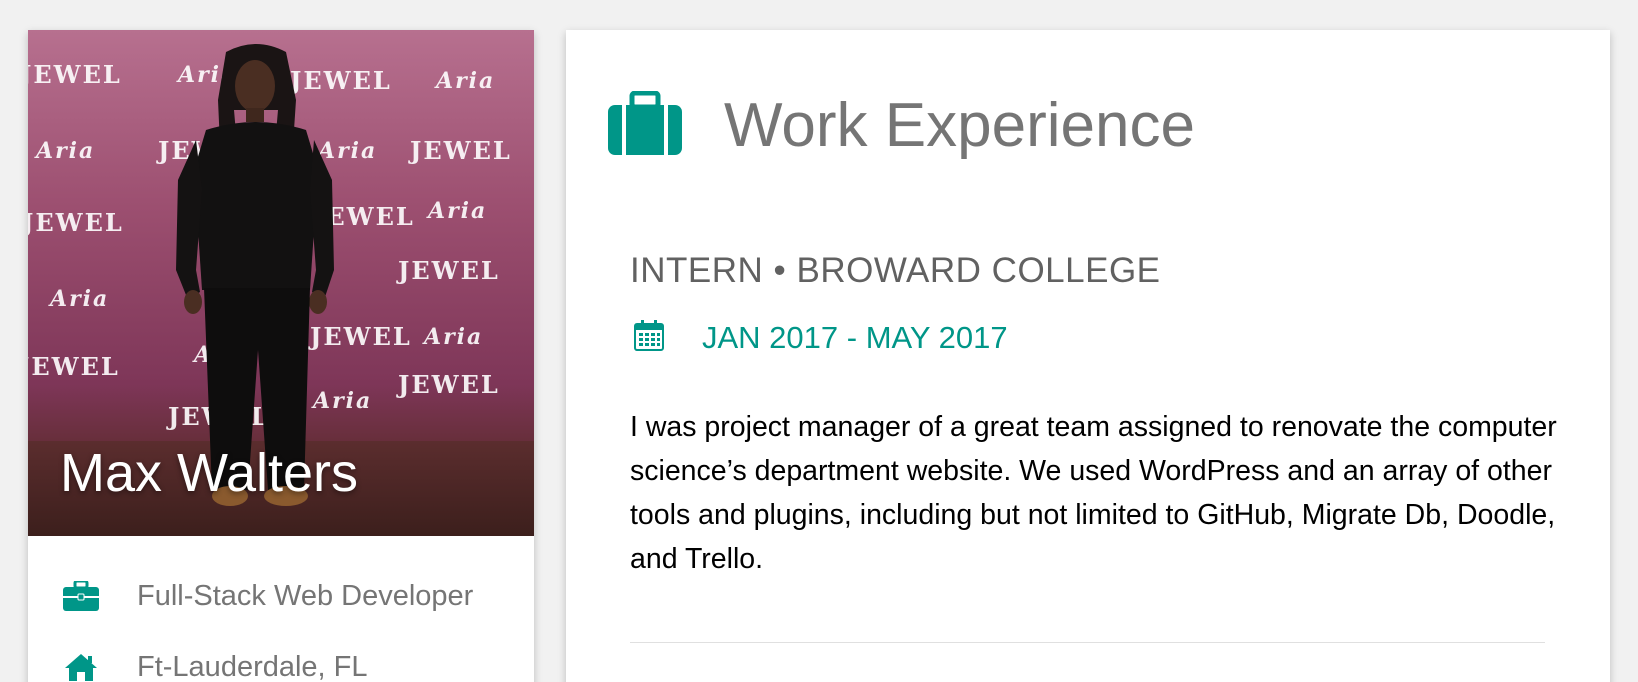  I want to click on job-title: INTERN • BROWARD COLLEGE, so click(895, 270).